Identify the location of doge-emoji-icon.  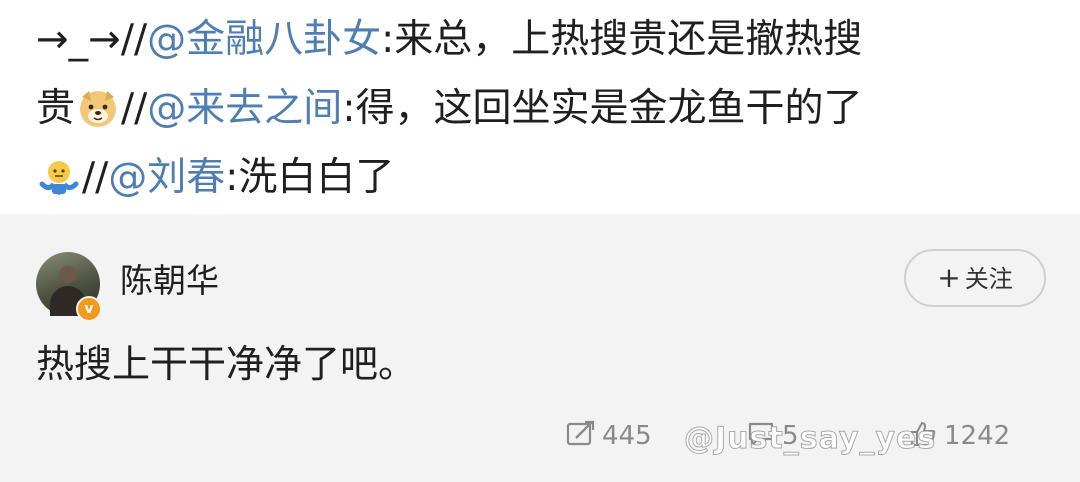
(98, 108).